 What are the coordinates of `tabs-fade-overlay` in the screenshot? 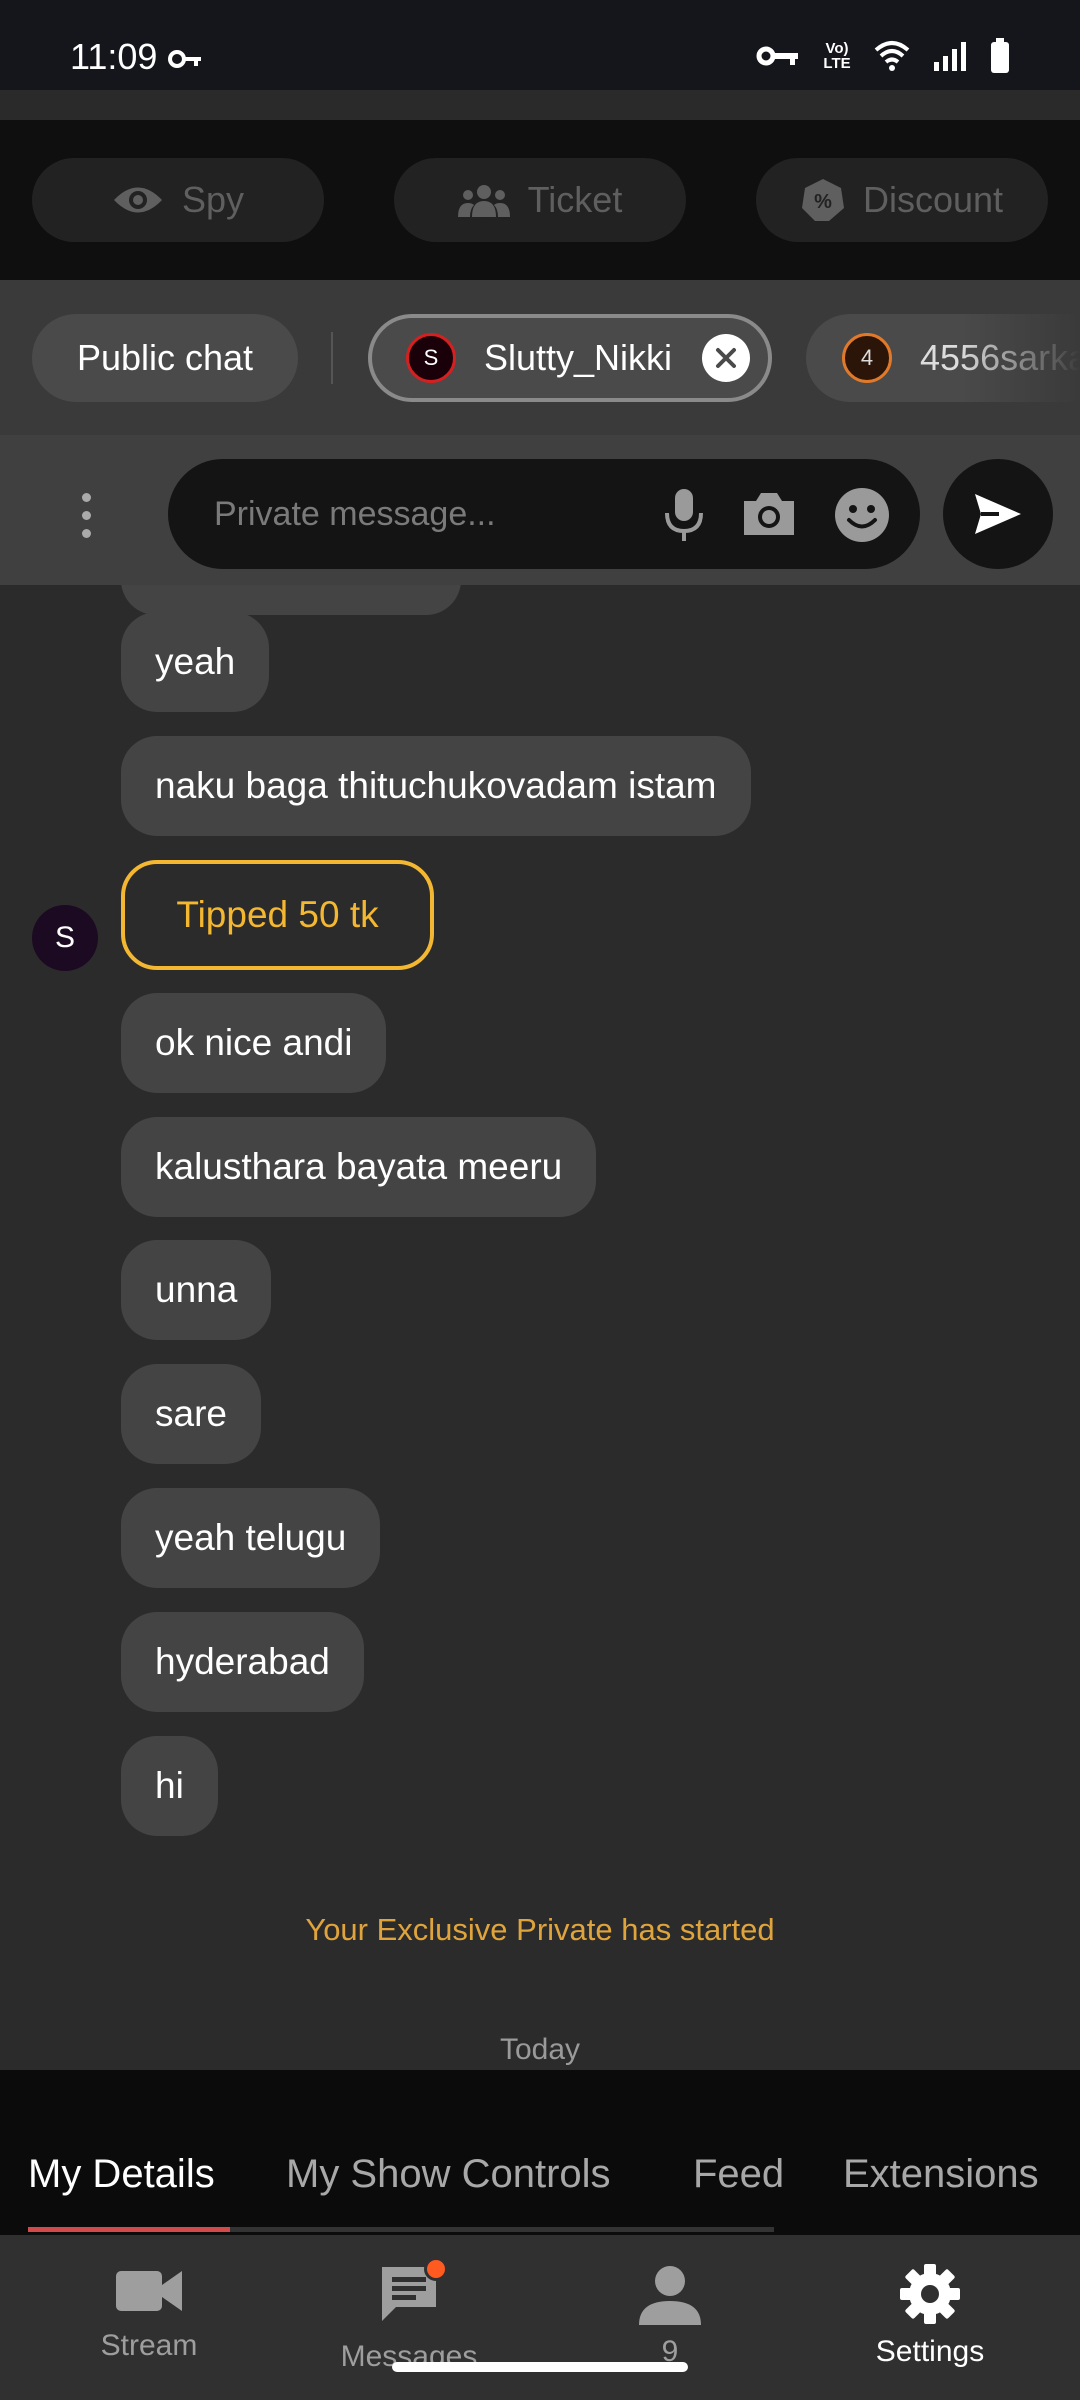 It's located at (1020, 357).